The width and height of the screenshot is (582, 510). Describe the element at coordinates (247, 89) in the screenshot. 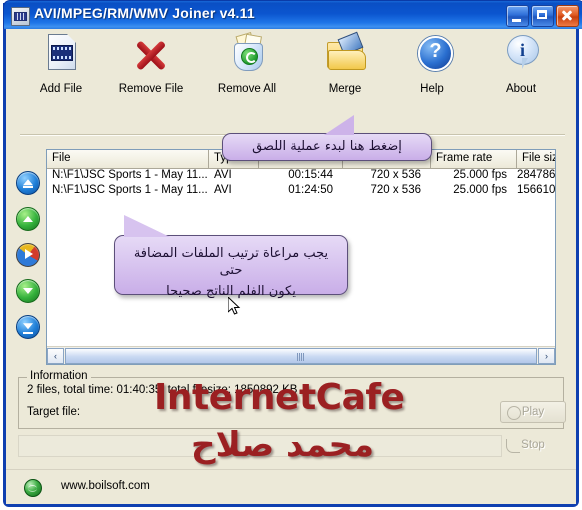

I see `remove-all-label: Remove All` at that location.